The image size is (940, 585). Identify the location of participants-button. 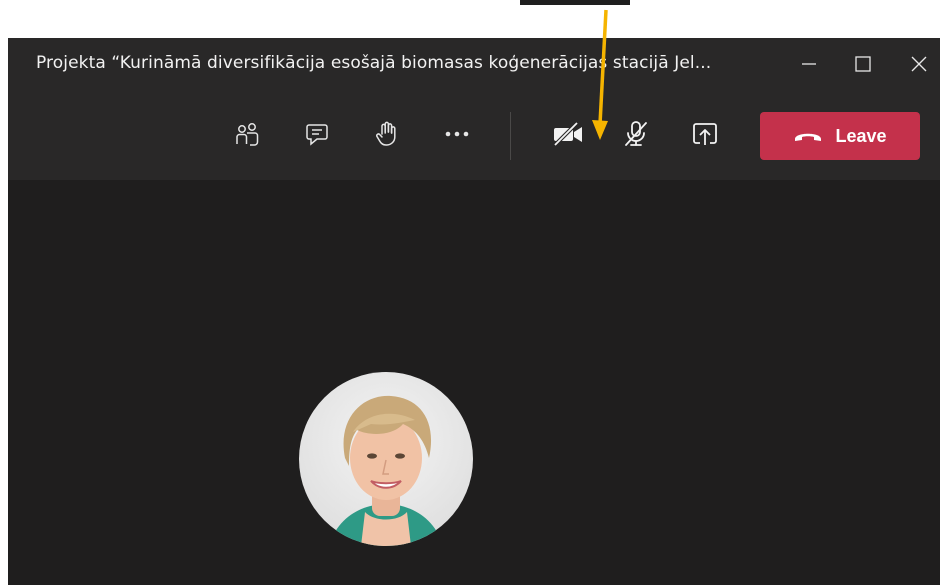
(247, 134).